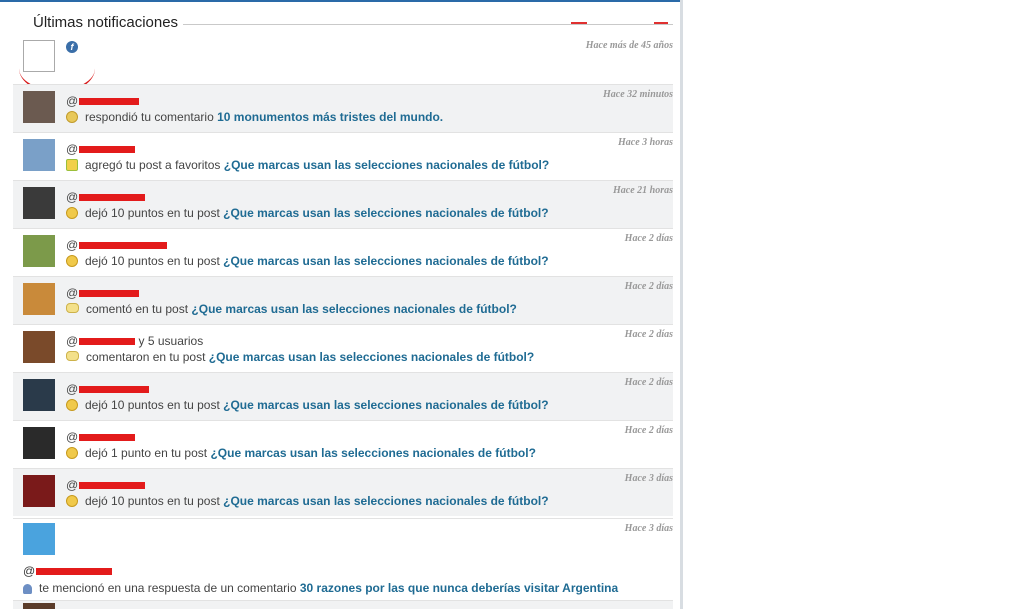 The width and height of the screenshot is (1024, 609). I want to click on notification-item-partial, so click(343, 604).